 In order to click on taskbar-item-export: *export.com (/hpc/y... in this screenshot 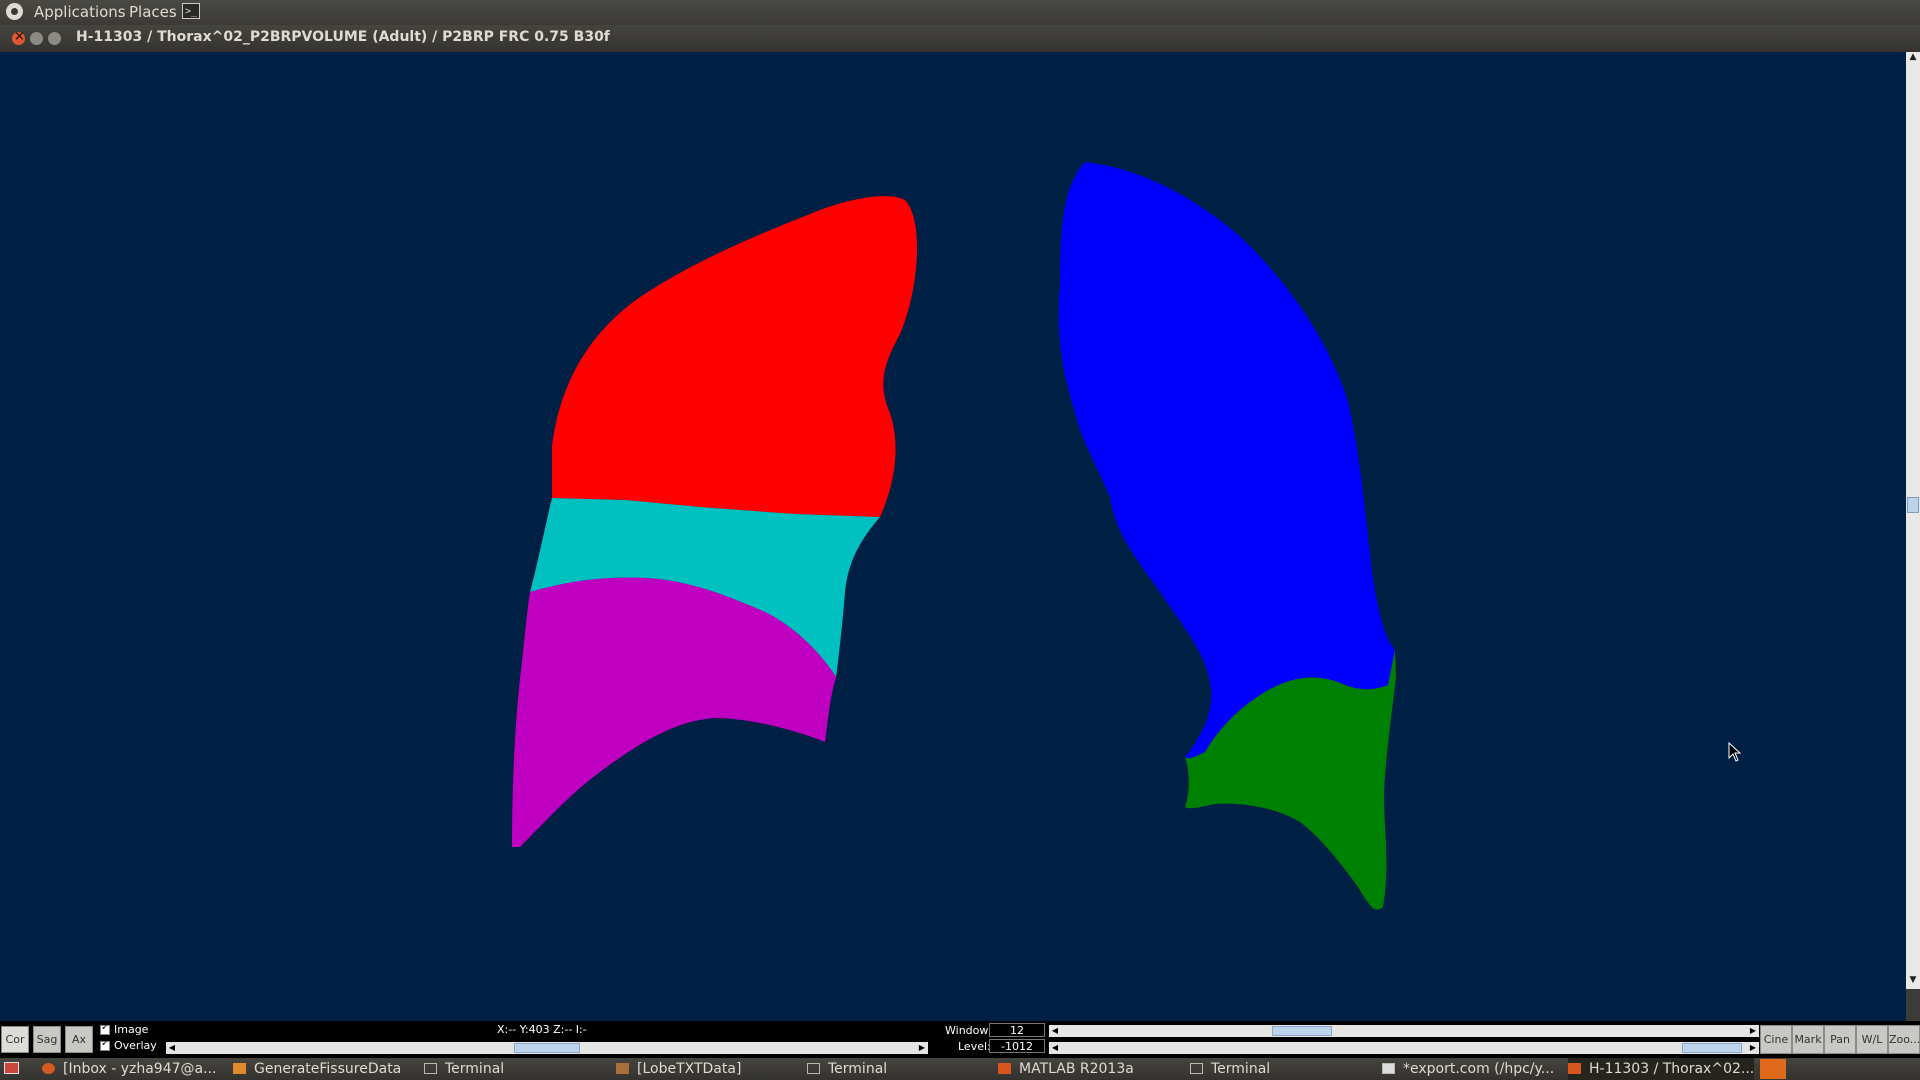, I will do `click(1472, 1069)`.